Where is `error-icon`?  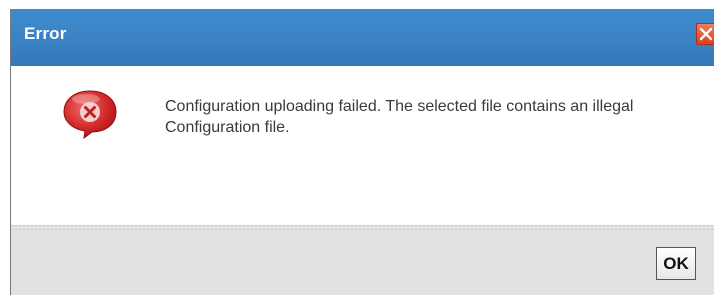 error-icon is located at coordinates (90, 115).